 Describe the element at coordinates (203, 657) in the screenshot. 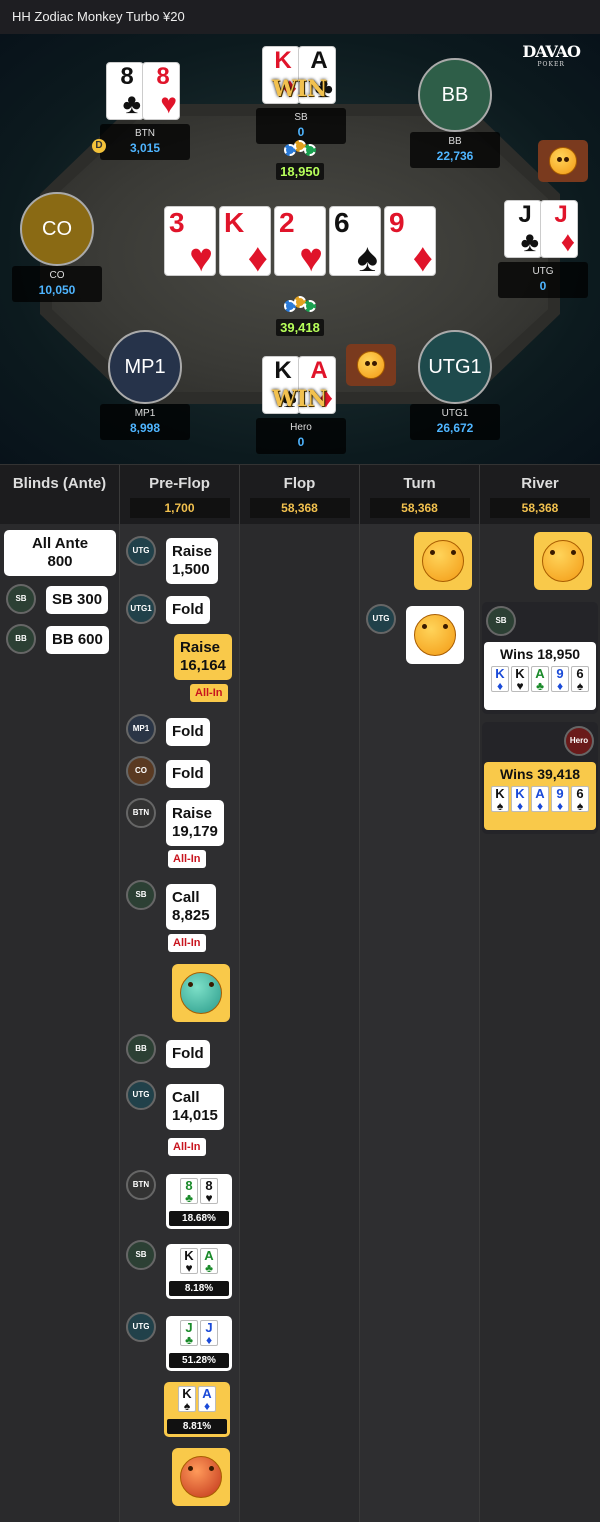

I see `hero-action-bubble: Raise 16,164` at that location.